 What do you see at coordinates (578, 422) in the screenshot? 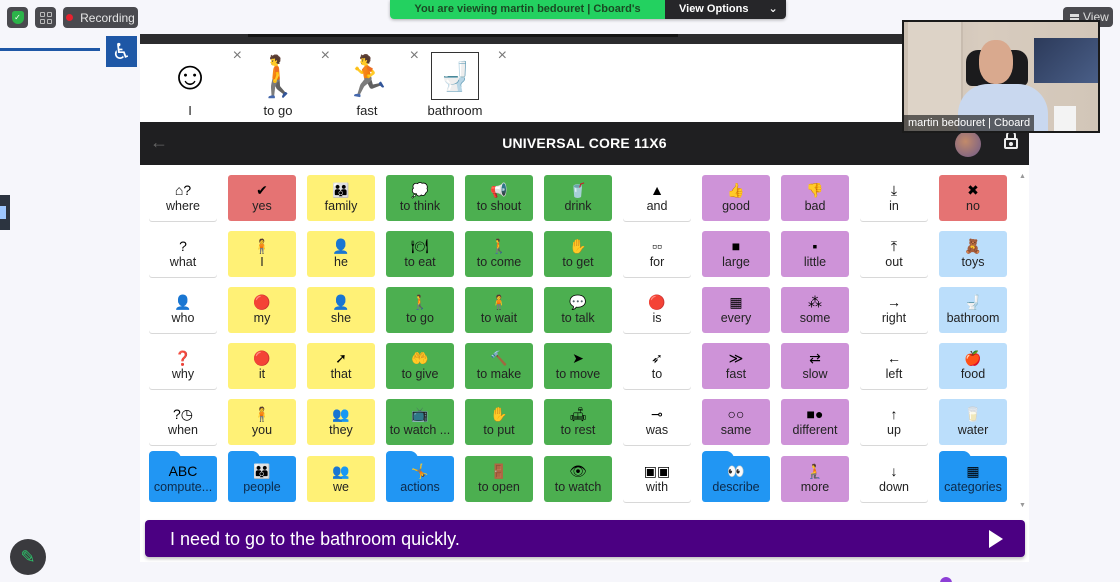
I see `symbol-tile-to-rest: 🛋 to rest` at bounding box center [578, 422].